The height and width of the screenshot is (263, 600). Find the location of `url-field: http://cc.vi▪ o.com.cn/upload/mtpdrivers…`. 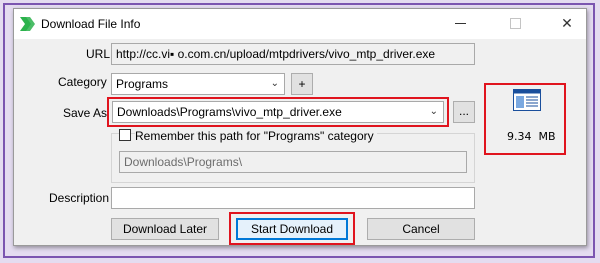

url-field: http://cc.vi▪ o.com.cn/upload/mtpdrivers… is located at coordinates (293, 54).